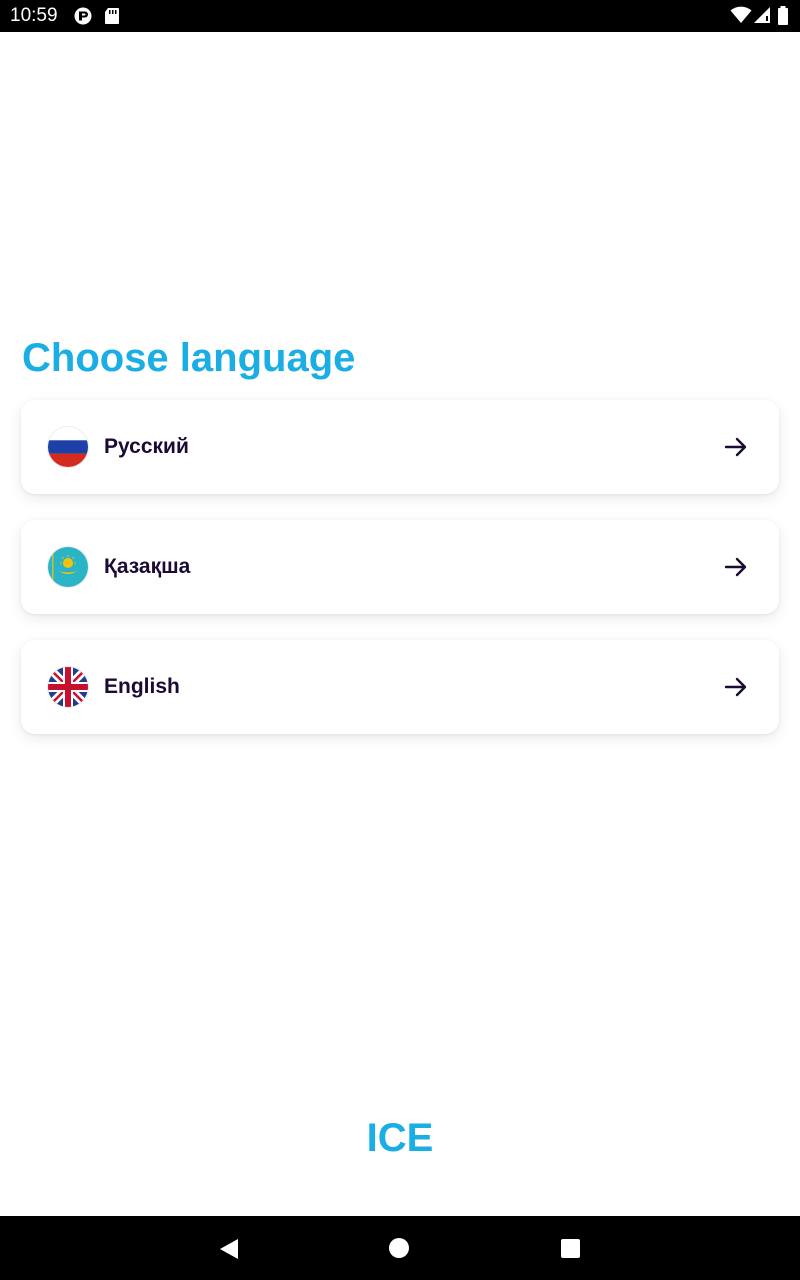  Describe the element at coordinates (112, 16) in the screenshot. I see `sd-card-icon` at that location.